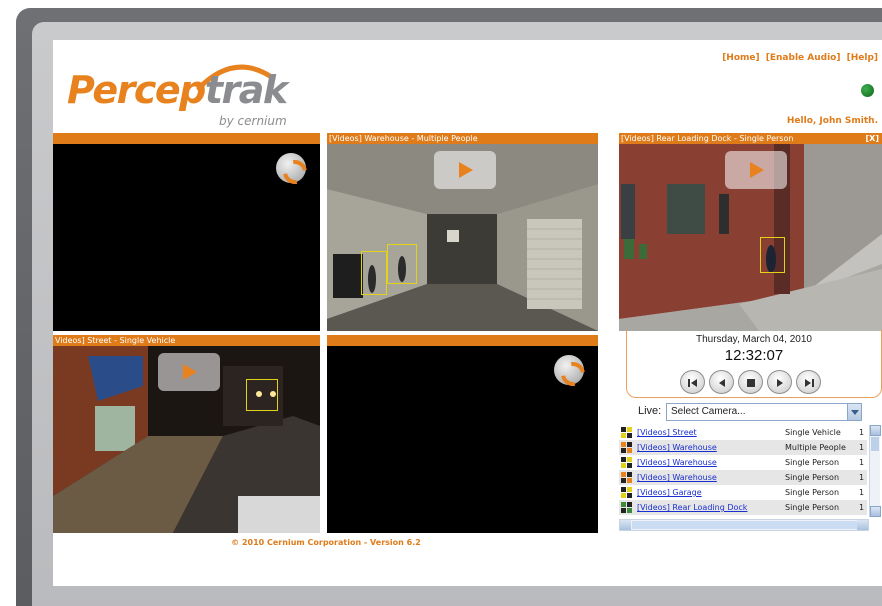  What do you see at coordinates (253, 121) in the screenshot?
I see `logo-byline: by cernium` at bounding box center [253, 121].